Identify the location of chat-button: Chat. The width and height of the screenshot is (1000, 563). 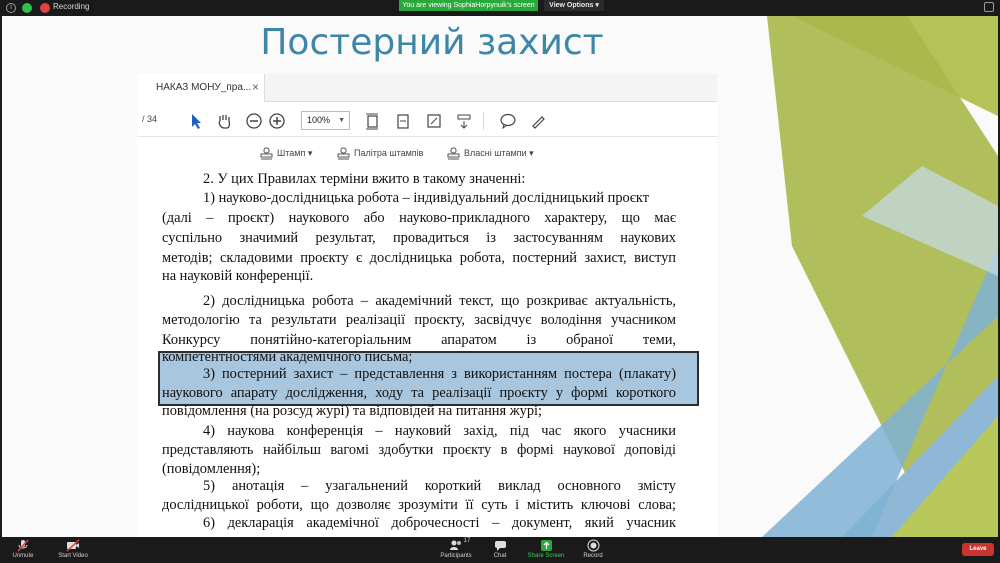
(500, 549).